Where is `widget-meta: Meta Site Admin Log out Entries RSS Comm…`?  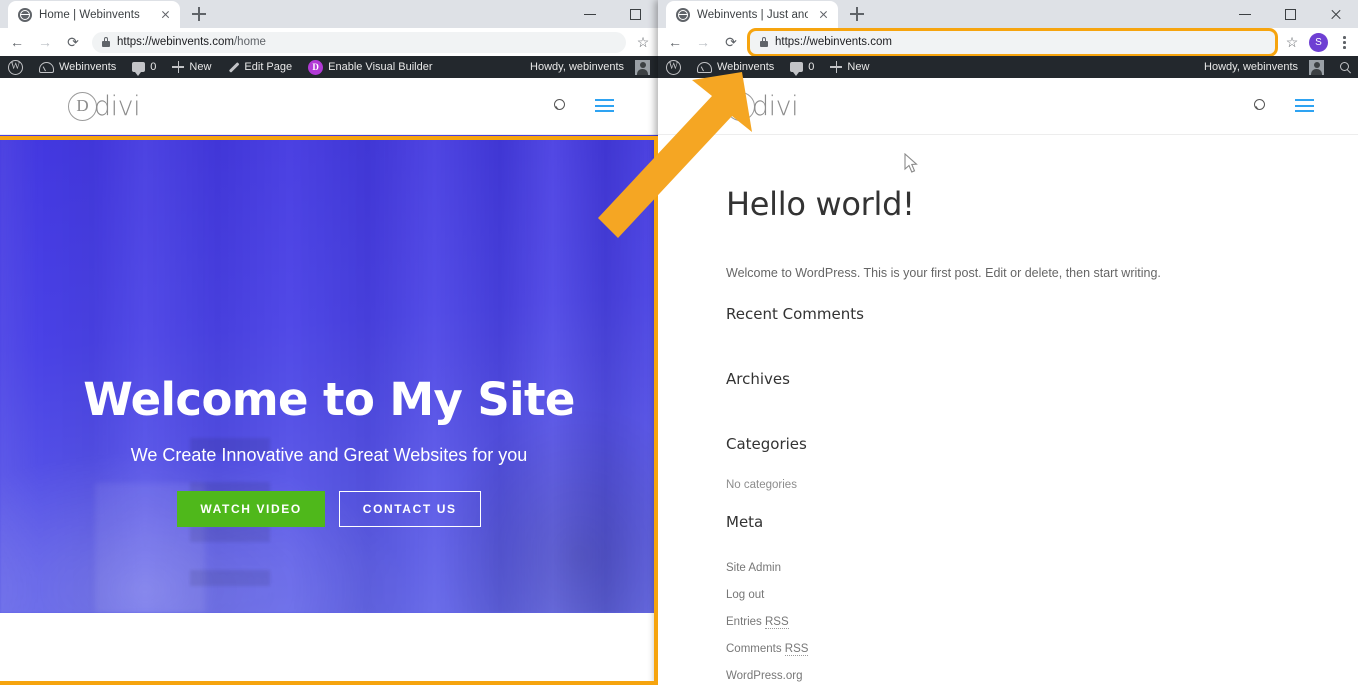
widget-meta: Meta Site Admin Log out Entries RSS Comm… is located at coordinates (1042, 598).